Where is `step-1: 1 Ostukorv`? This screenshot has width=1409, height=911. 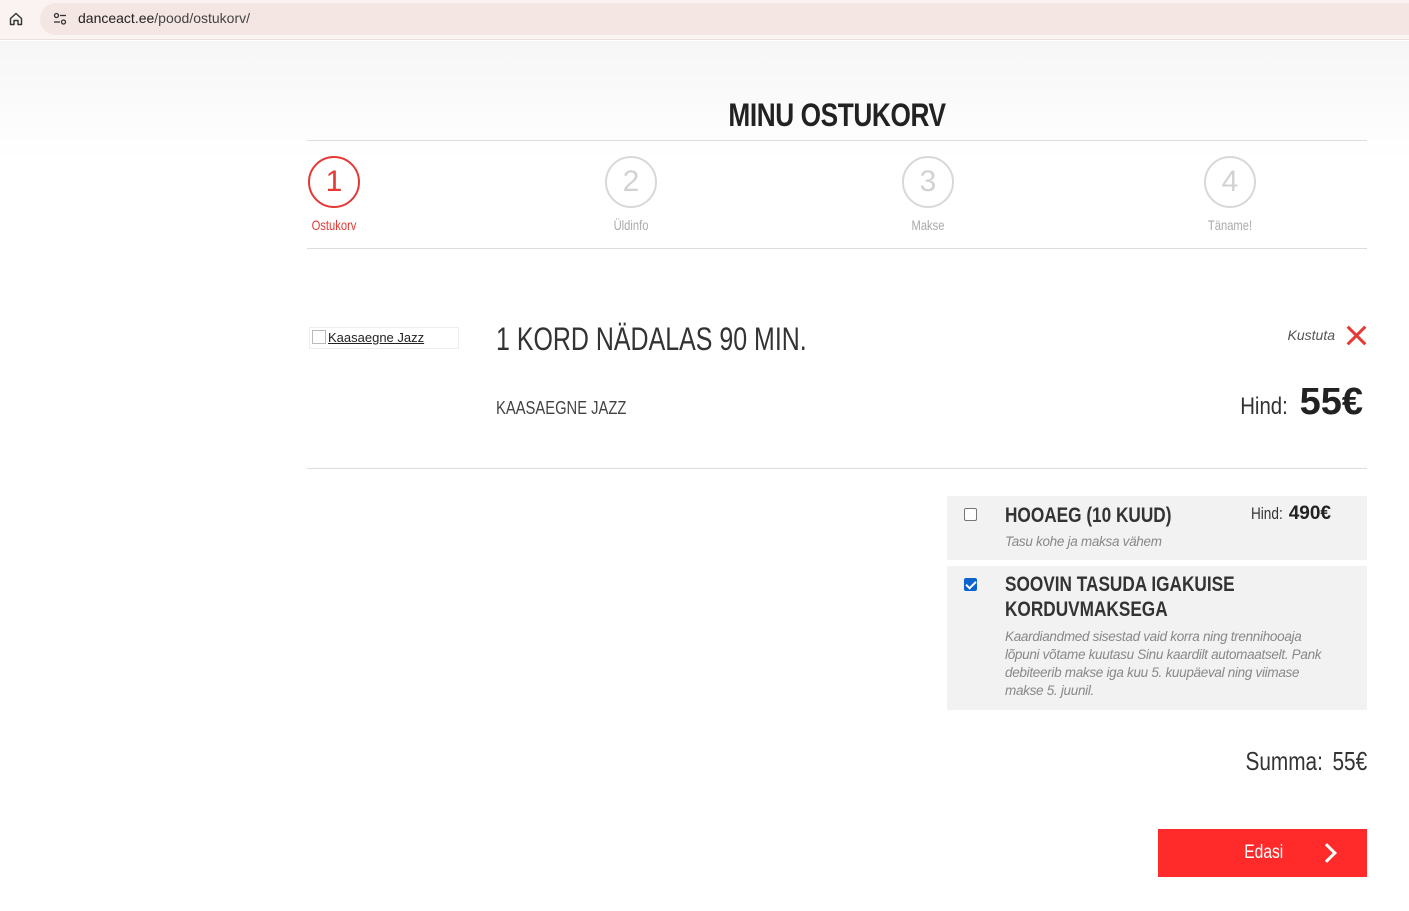
step-1: 1 Ostukorv is located at coordinates (334, 194).